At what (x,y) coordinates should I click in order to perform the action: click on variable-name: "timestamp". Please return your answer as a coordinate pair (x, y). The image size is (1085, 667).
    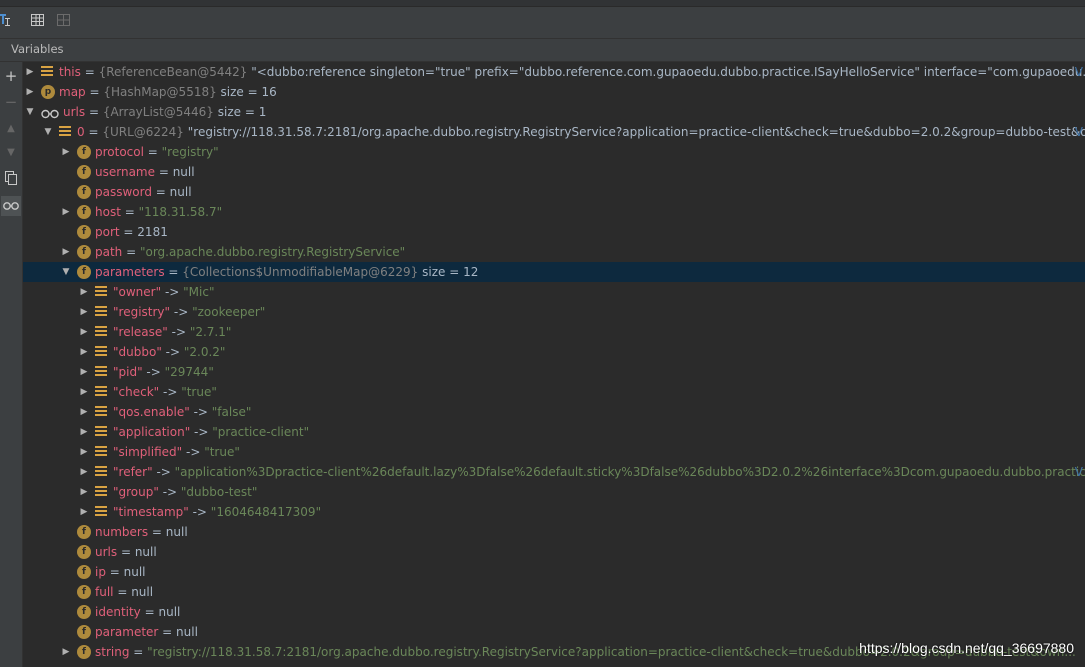
    Looking at the image, I should click on (151, 512).